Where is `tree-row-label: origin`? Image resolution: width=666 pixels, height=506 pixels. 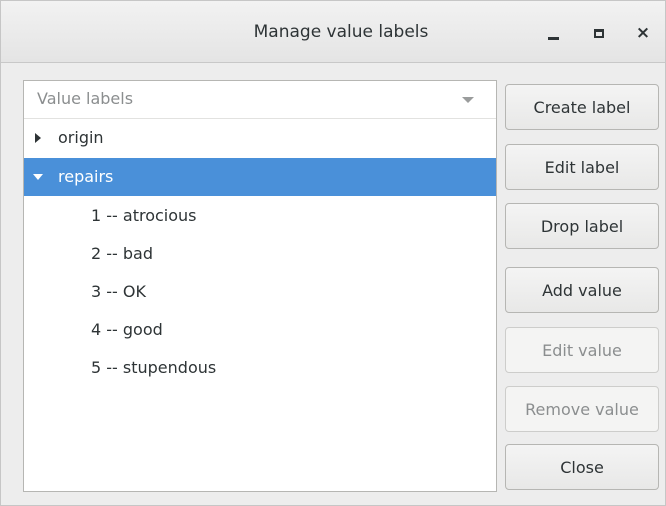
tree-row-label: origin is located at coordinates (81, 137).